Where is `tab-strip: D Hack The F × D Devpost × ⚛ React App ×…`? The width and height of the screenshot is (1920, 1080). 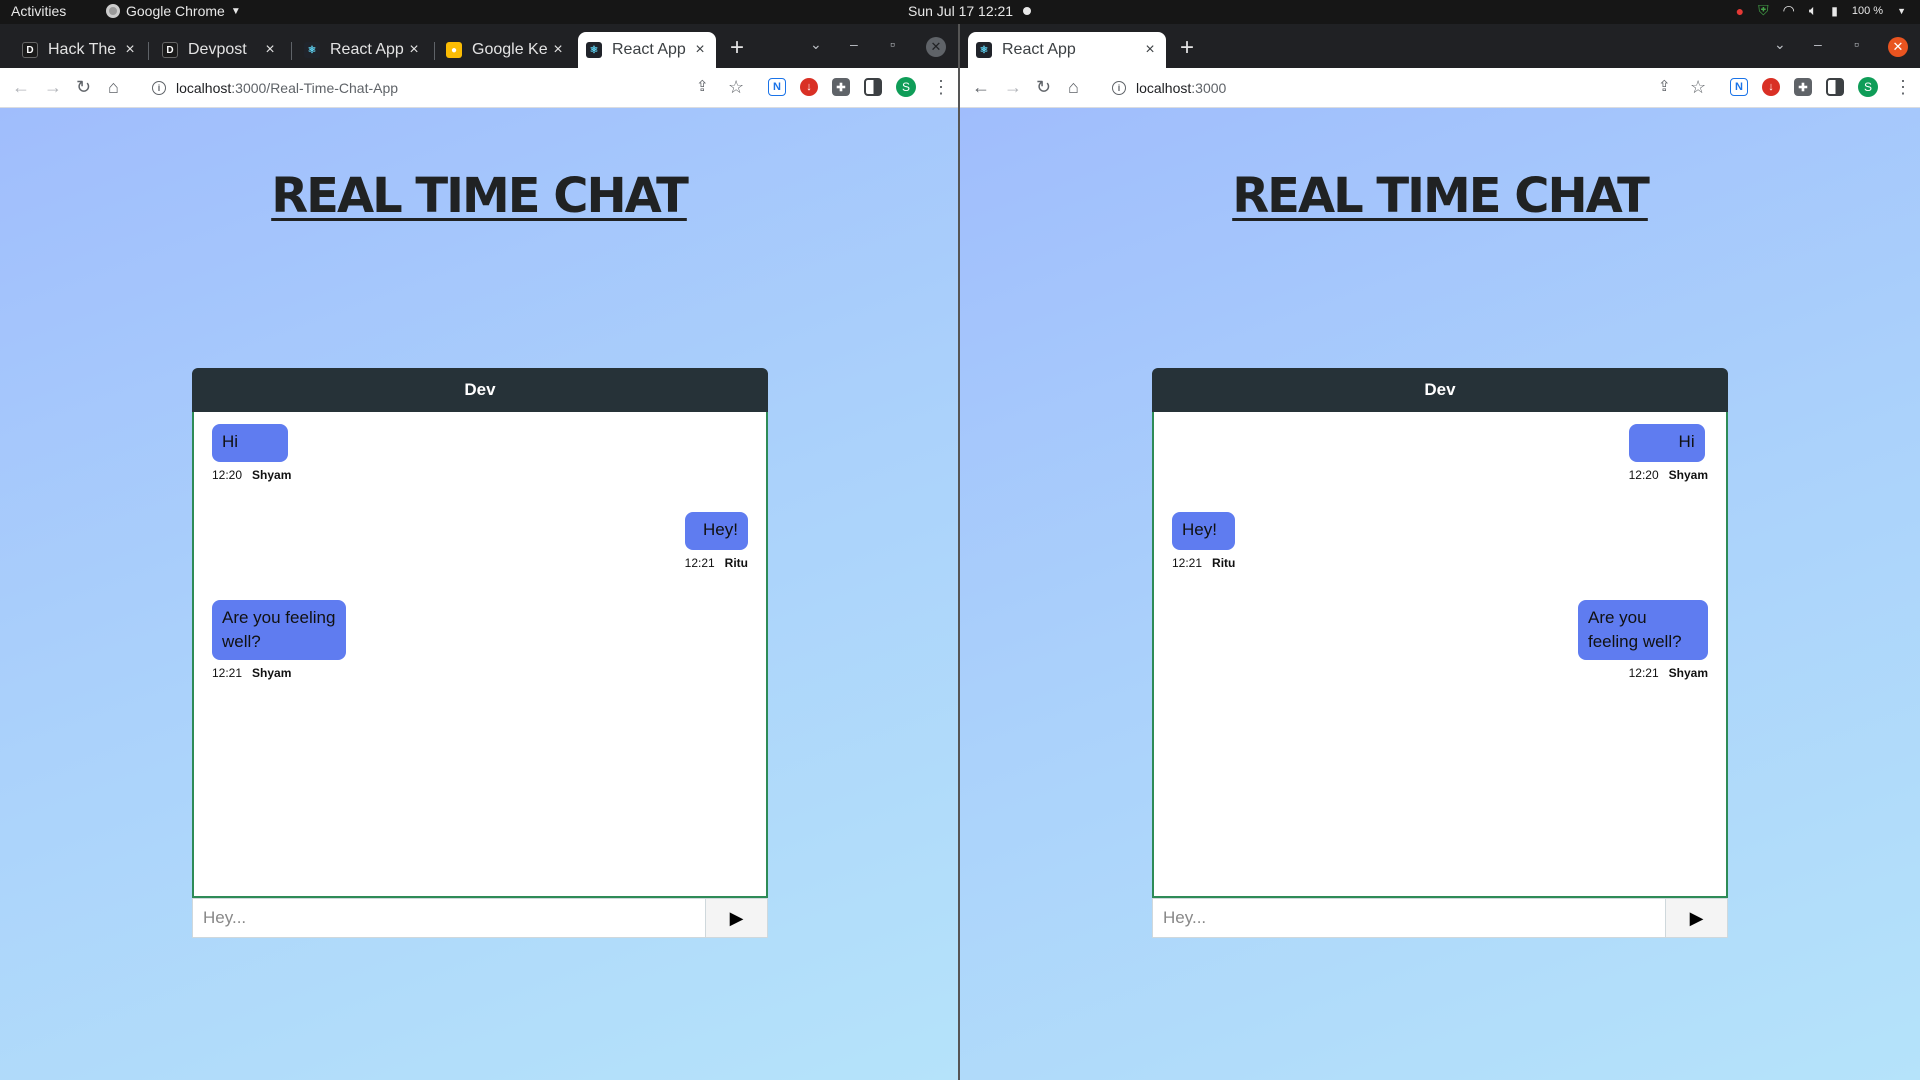 tab-strip: D Hack The F × D Devpost × ⚛ React App ×… is located at coordinates (479, 46).